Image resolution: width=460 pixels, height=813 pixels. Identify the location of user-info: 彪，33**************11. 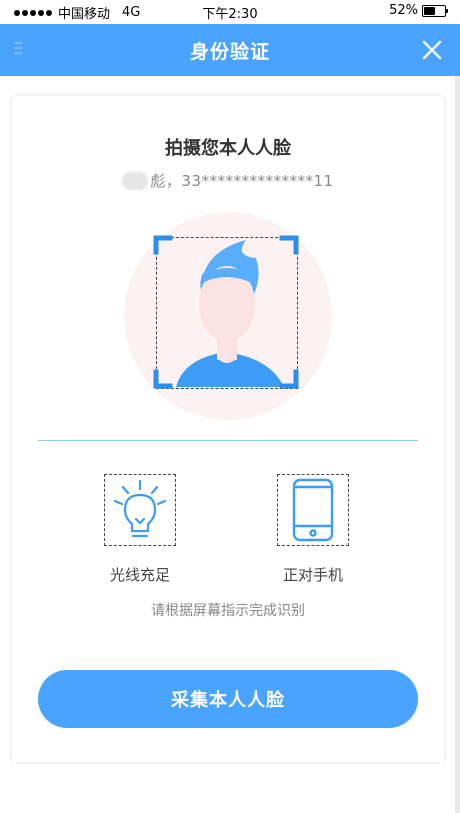
(228, 180).